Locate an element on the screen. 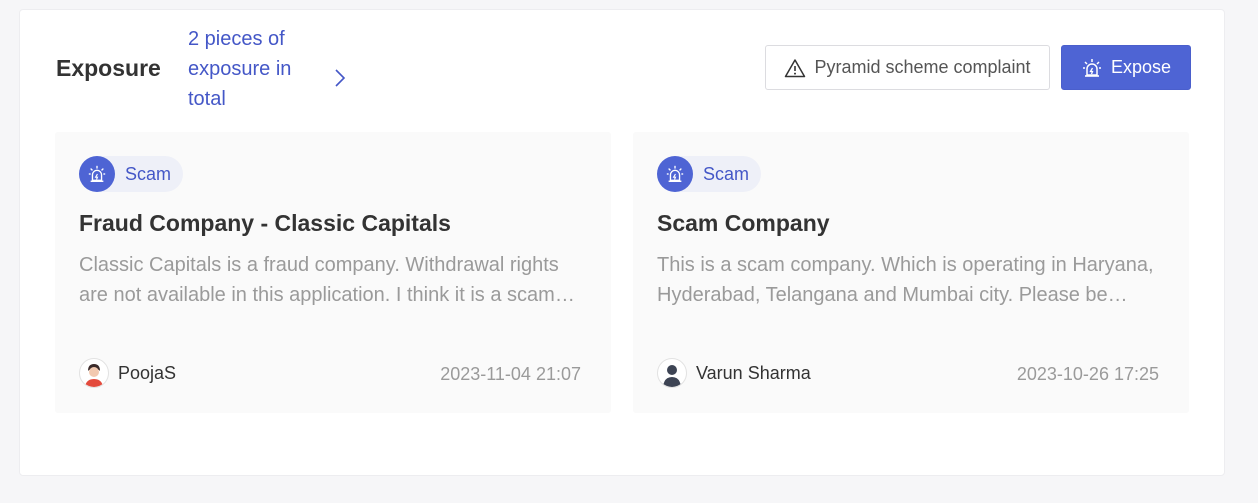 The height and width of the screenshot is (503, 1258). card-title: Scam Company is located at coordinates (743, 223).